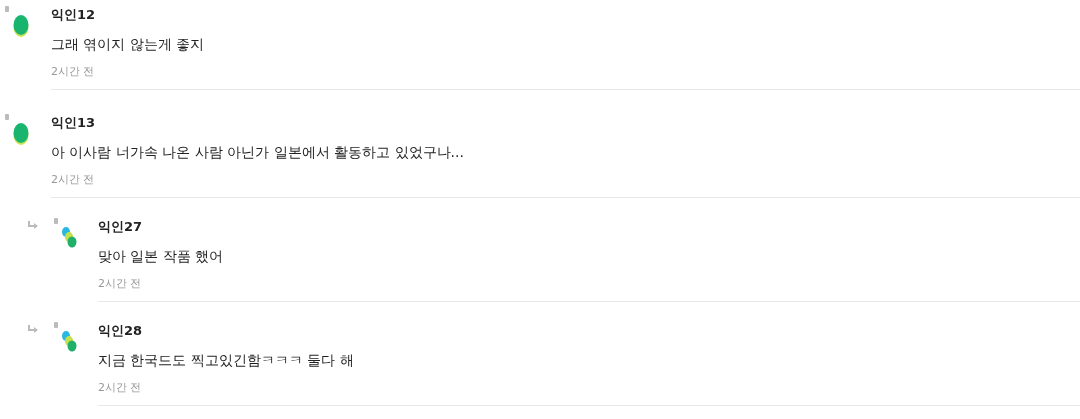  Describe the element at coordinates (128, 44) in the screenshot. I see `comment-text: 그래 엮이지 않는게 좋지` at that location.